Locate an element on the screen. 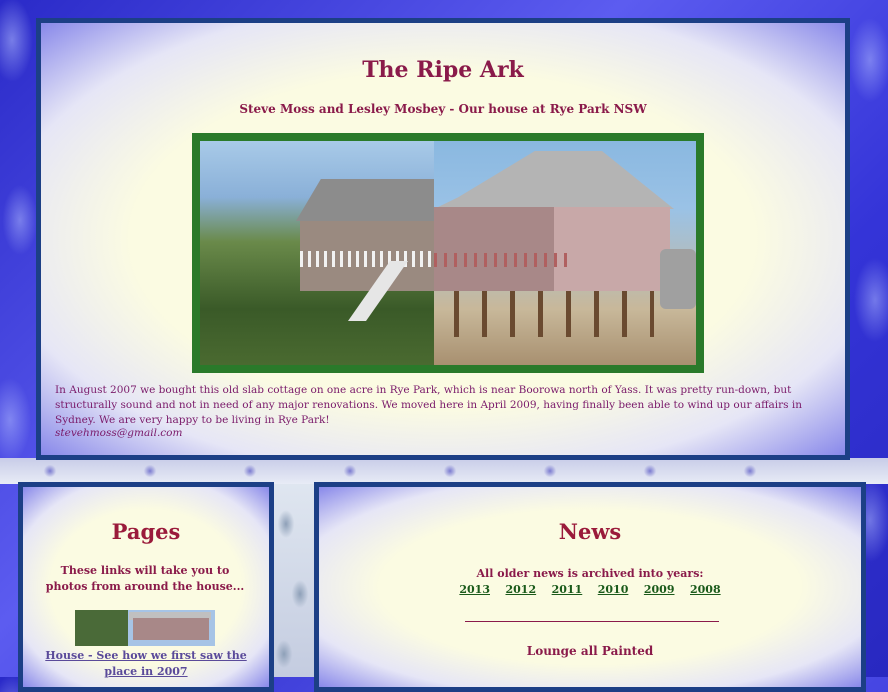 Image resolution: width=888 pixels, height=692 pixels. house-photo-right is located at coordinates (565, 253).